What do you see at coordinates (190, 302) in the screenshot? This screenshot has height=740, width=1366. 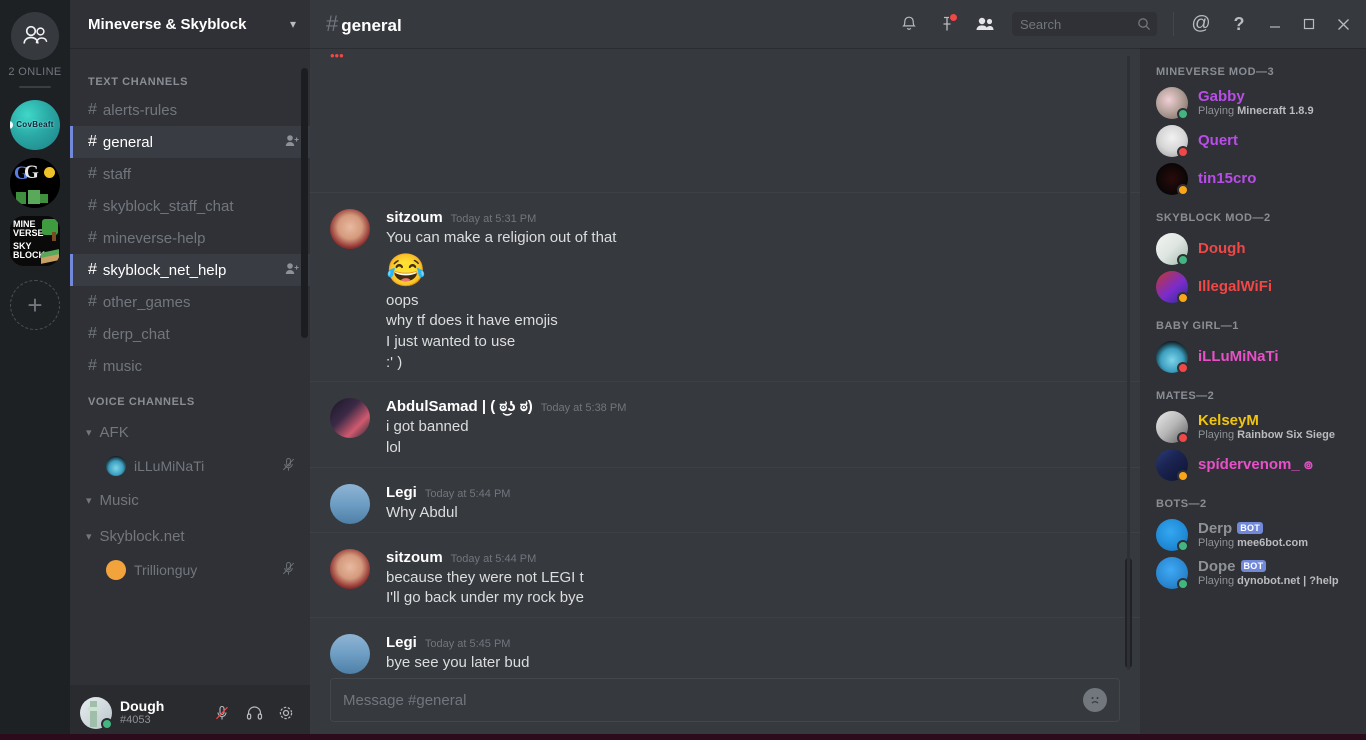 I see `sidebar-channel-other_games: # other_games` at bounding box center [190, 302].